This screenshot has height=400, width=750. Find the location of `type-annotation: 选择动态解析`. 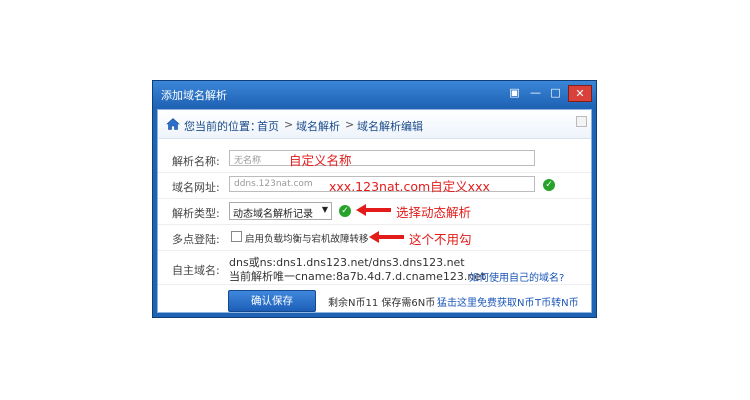

type-annotation: 选择动态解析 is located at coordinates (434, 212).